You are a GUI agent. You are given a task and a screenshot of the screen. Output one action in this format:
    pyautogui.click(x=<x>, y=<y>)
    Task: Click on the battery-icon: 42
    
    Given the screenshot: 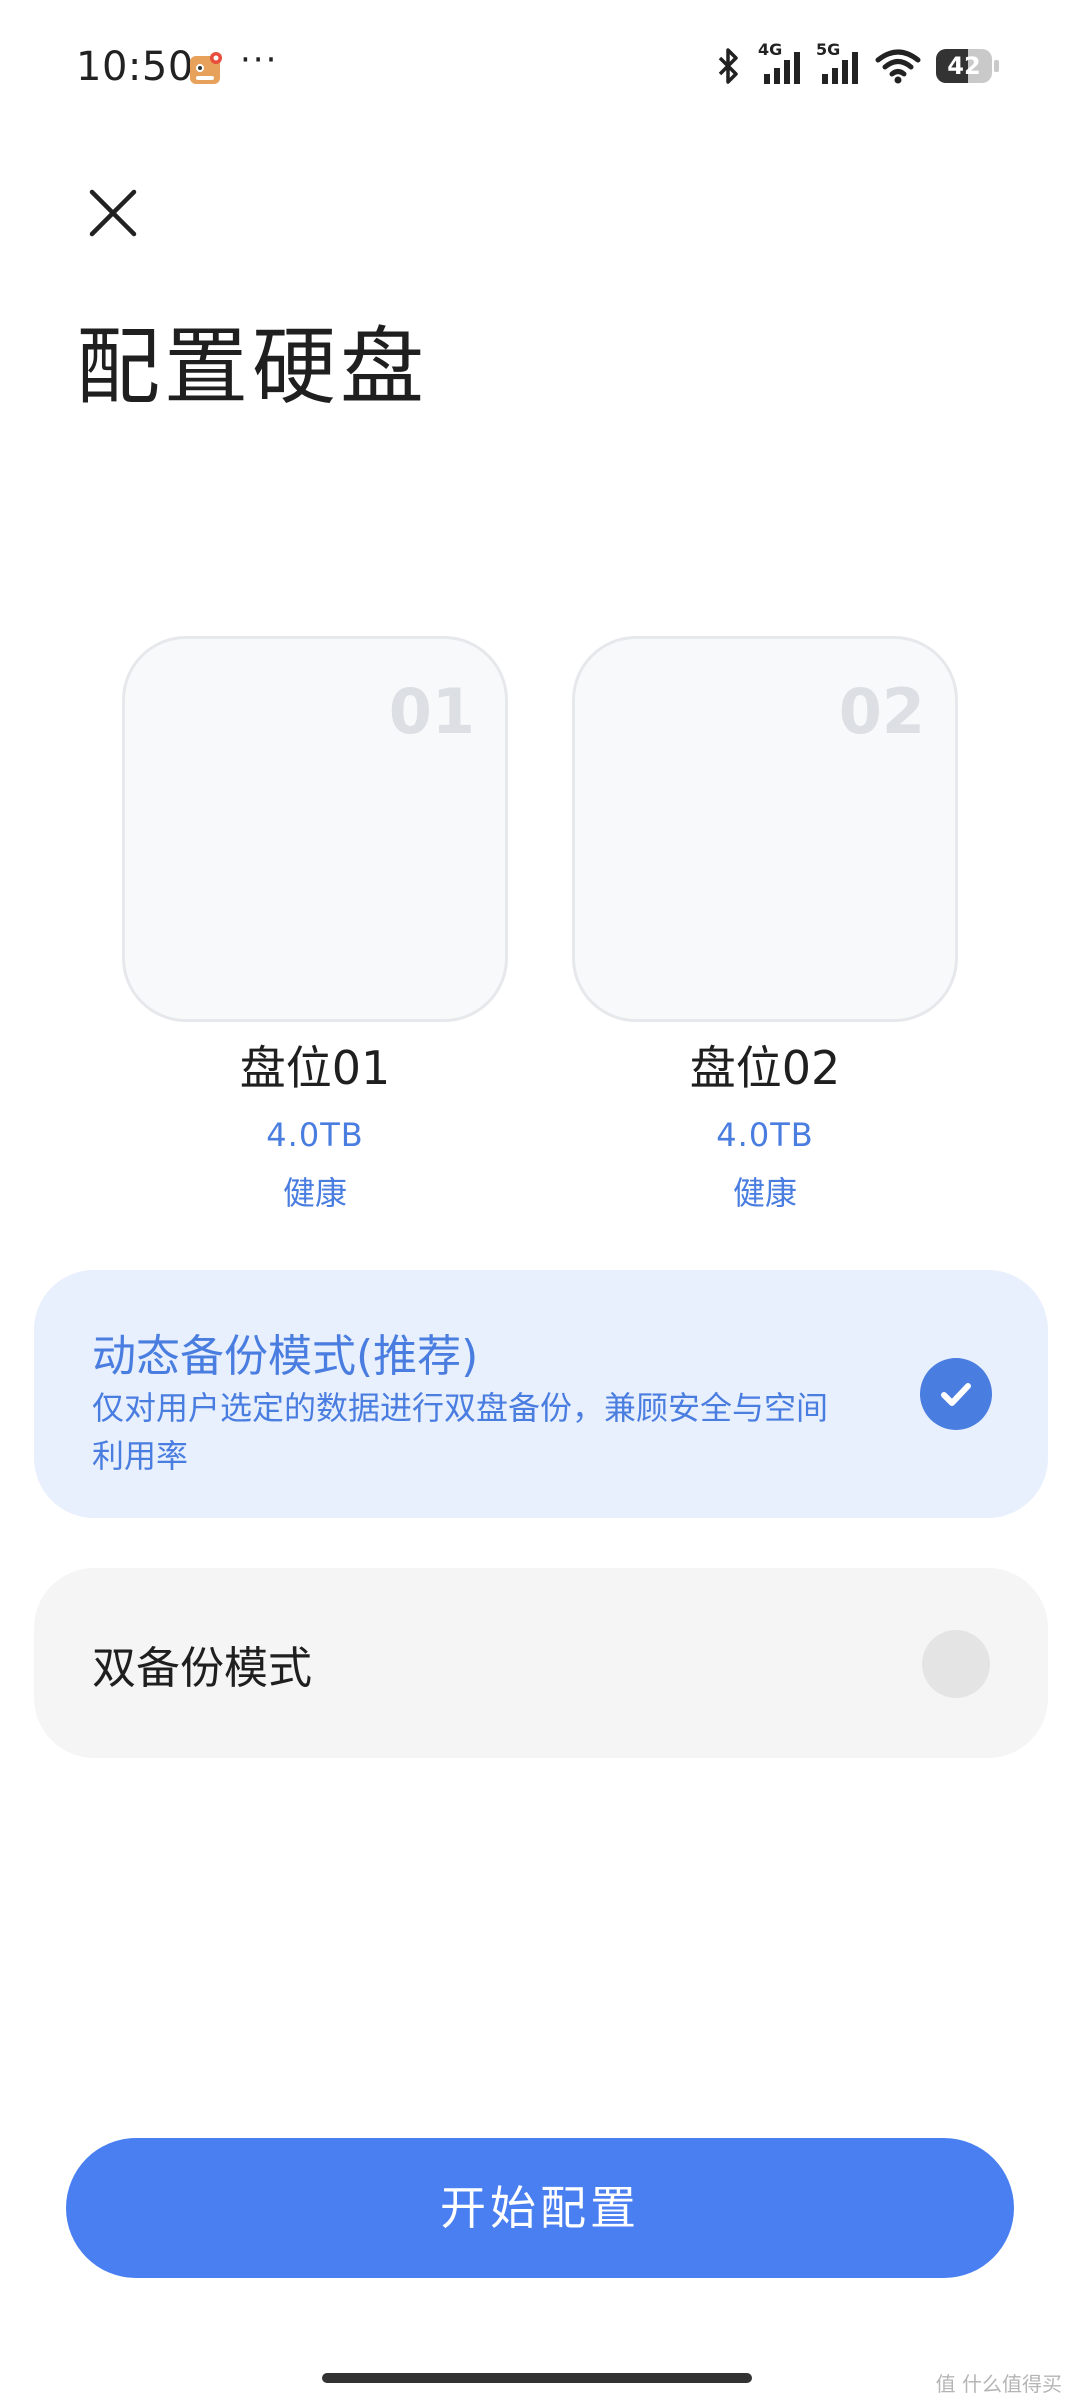 What is the action you would take?
    pyautogui.click(x=968, y=66)
    